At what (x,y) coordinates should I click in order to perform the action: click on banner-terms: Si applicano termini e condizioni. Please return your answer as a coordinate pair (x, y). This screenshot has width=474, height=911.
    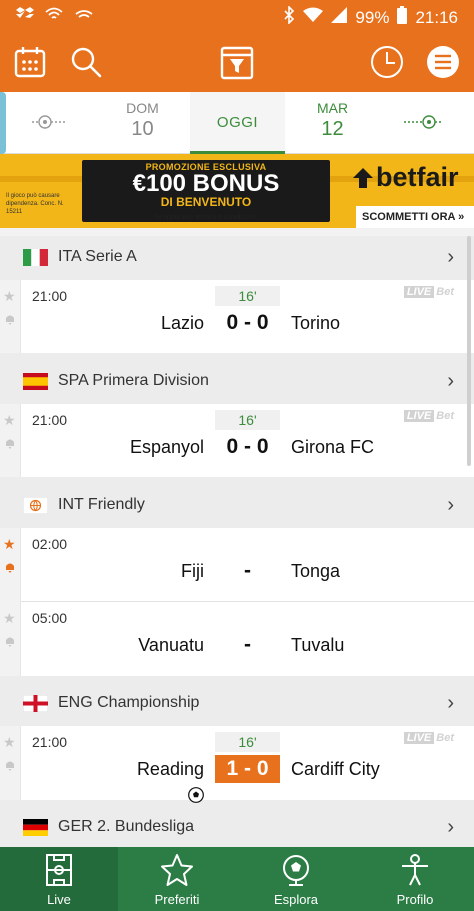
    Looking at the image, I should click on (205, 217).